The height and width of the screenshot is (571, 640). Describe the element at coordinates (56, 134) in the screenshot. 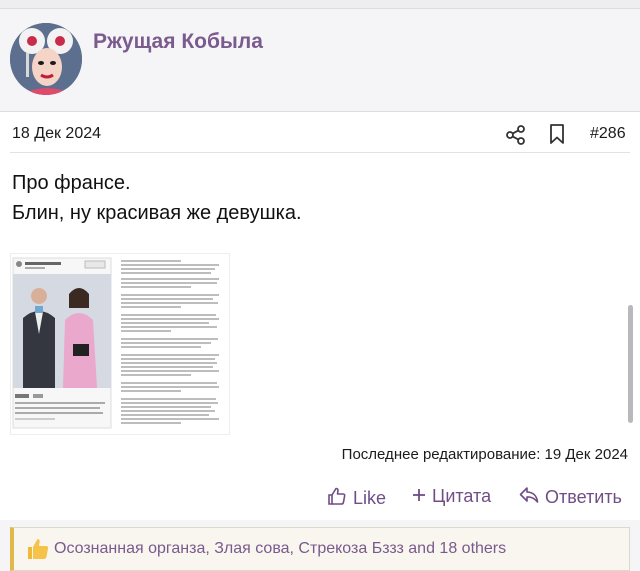

I see `post-date: 18 Дек 2024` at that location.